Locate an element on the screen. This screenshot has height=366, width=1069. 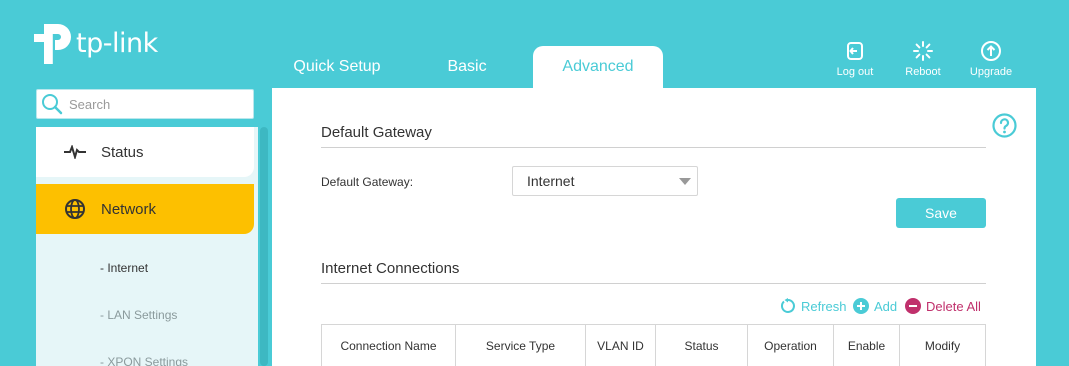
reboot-button: Reboot is located at coordinates (923, 59).